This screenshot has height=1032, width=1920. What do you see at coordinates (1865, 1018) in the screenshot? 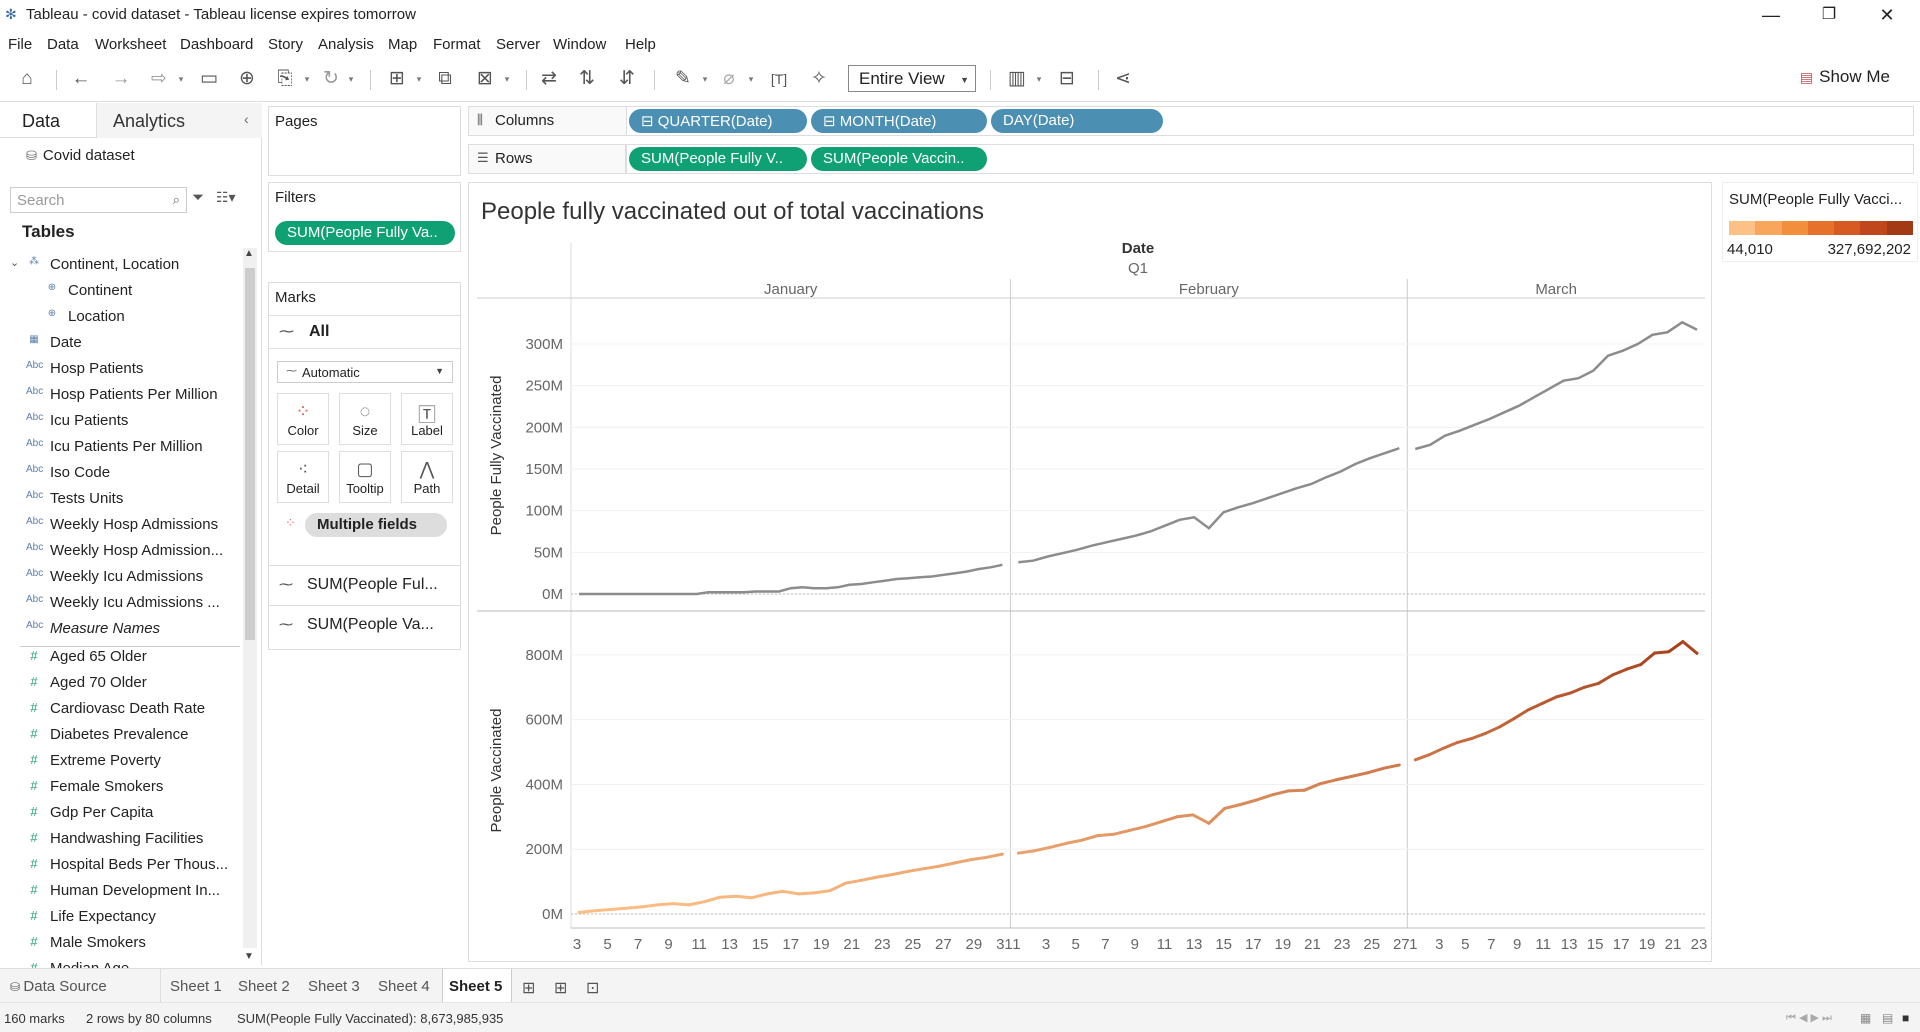
I see `grid-view-icon: ▦` at bounding box center [1865, 1018].